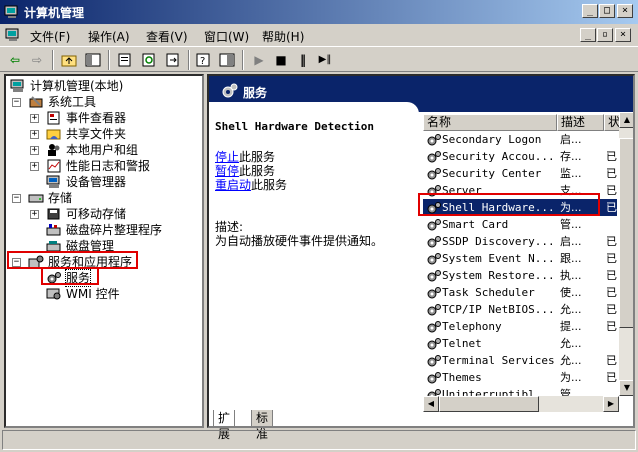 This screenshot has width=638, height=452. I want to click on performance-icon, so click(54, 166).